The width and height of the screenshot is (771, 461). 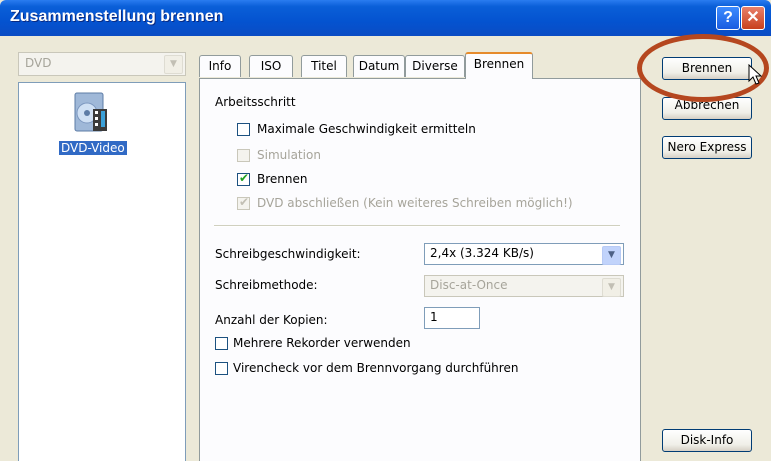 What do you see at coordinates (266, 285) in the screenshot?
I see `write-method-label: Schreibmethode:` at bounding box center [266, 285].